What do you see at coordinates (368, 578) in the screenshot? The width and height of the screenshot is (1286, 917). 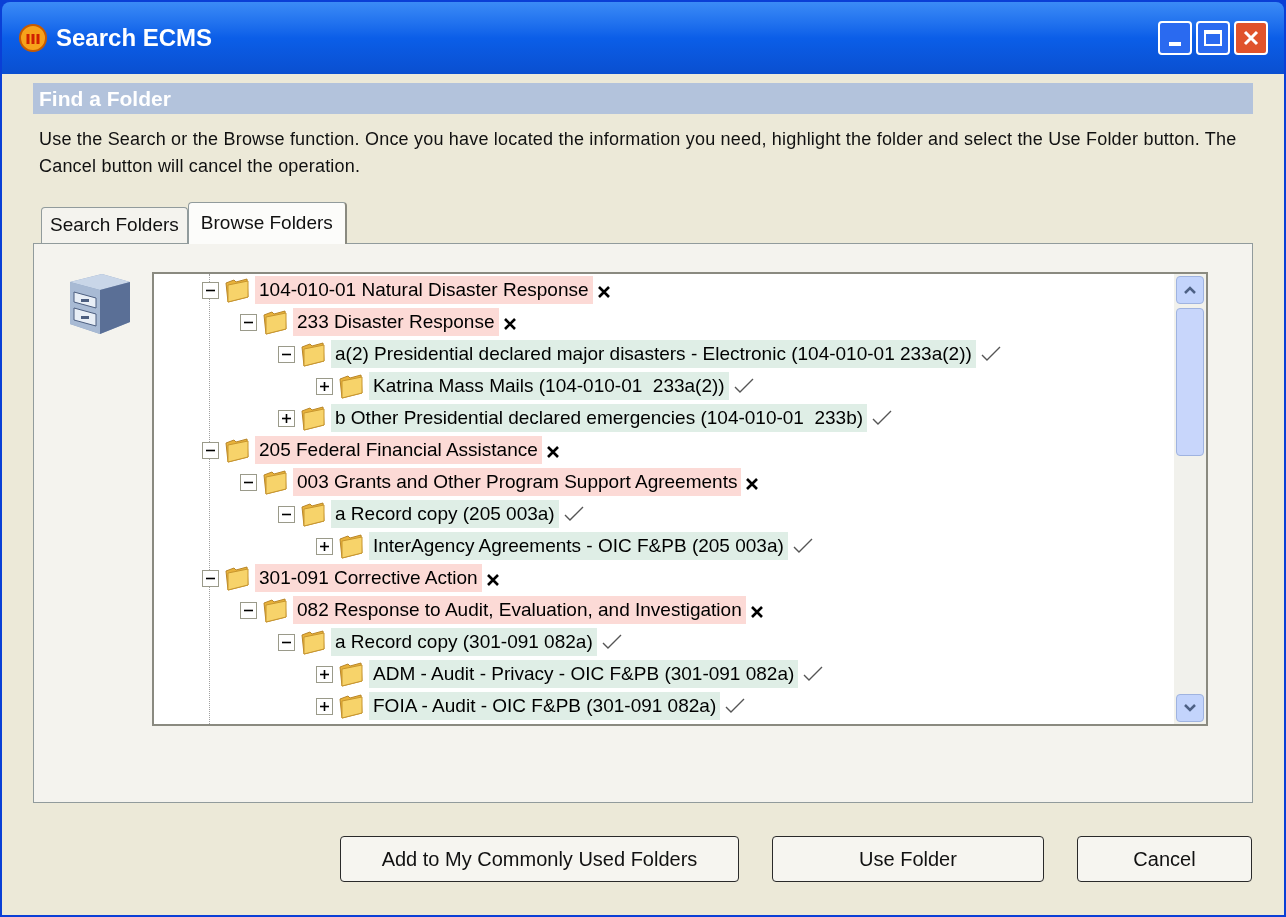 I see `folder-label: 301-091 Corrective Action` at bounding box center [368, 578].